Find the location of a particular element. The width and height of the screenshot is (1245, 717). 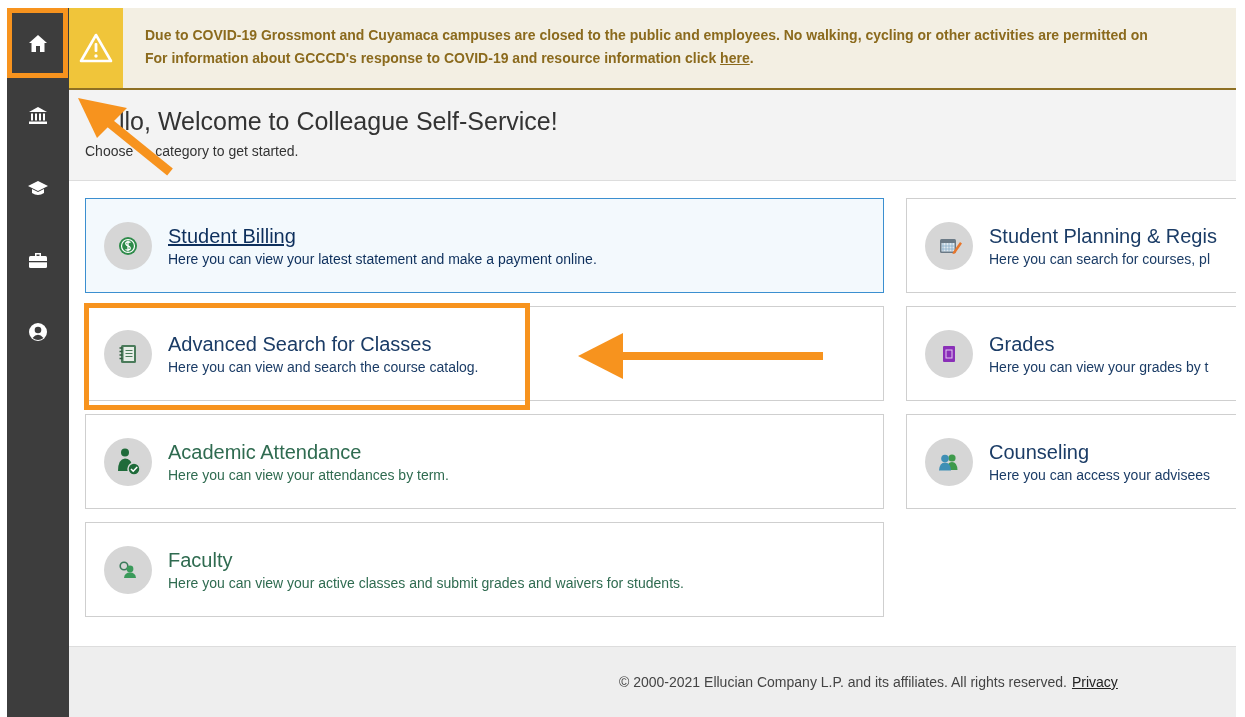

alert-message: Due to COVID-19 Grossmont and Cuyamaca campuses are closed to the public and employees. No walking, cycling or other activities are permitted on is located at coordinates (646, 35).